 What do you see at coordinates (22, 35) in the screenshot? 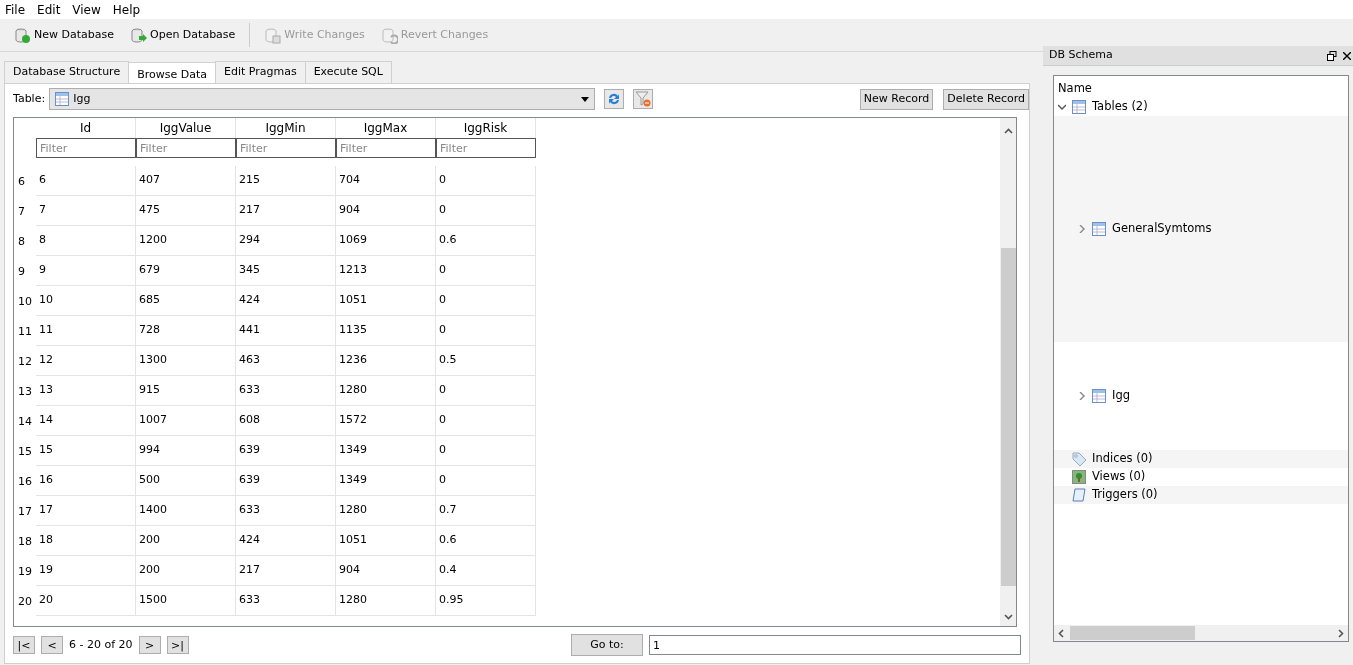
I see `database-plus-icon` at bounding box center [22, 35].